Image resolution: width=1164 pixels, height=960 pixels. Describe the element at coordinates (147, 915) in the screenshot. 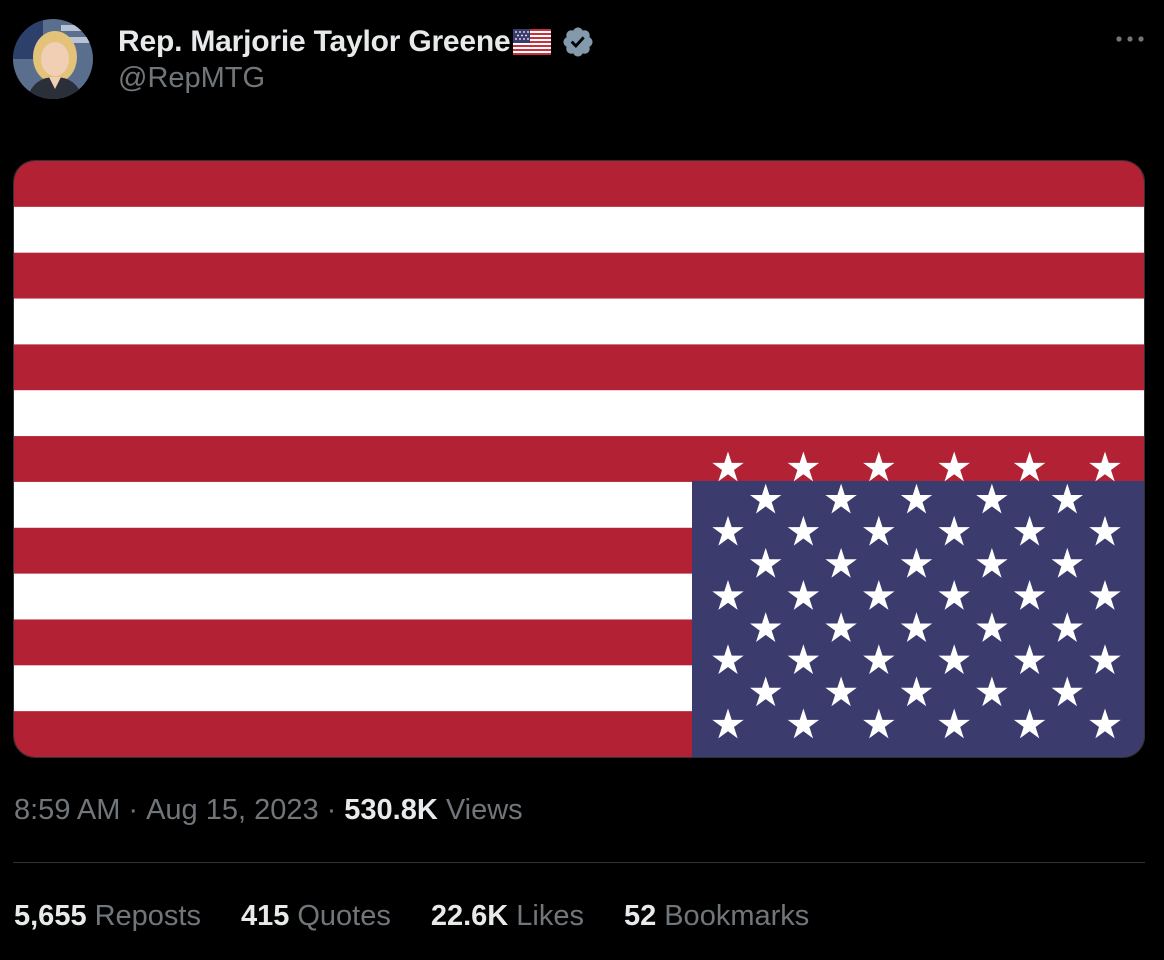

I see `reposts-label: Reposts` at that location.